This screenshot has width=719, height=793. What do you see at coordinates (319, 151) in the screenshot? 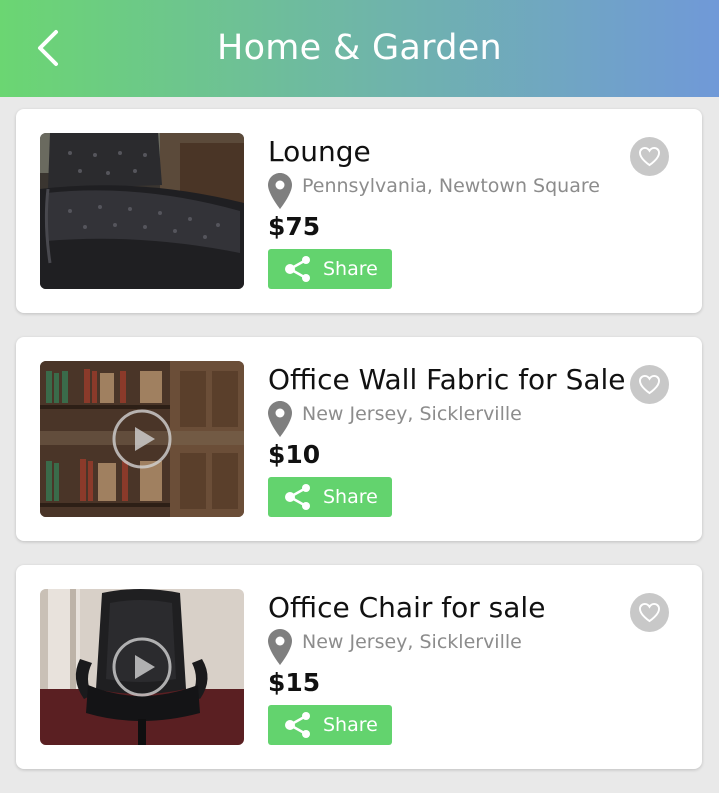
I see `listing-title: Lounge` at bounding box center [319, 151].